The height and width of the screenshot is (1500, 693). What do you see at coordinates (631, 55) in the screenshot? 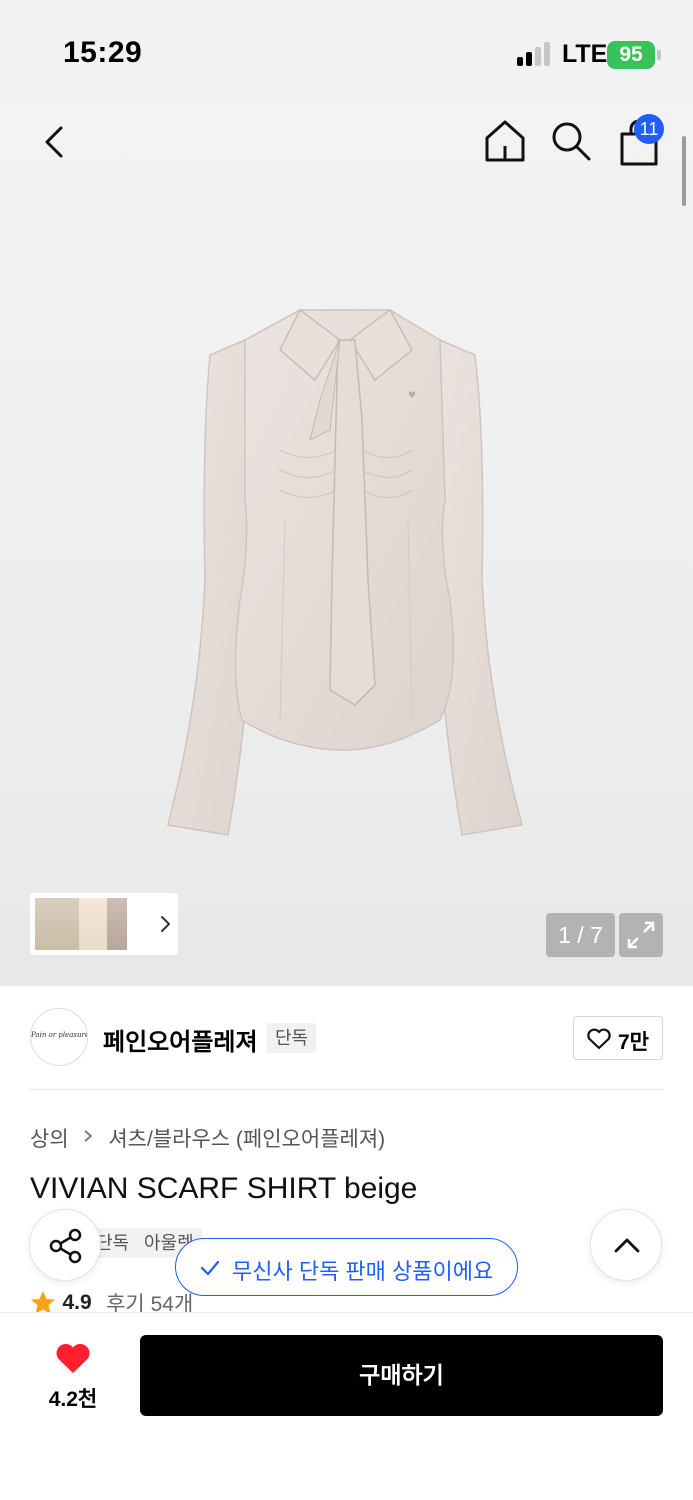
I see `battery-icon: 95` at bounding box center [631, 55].